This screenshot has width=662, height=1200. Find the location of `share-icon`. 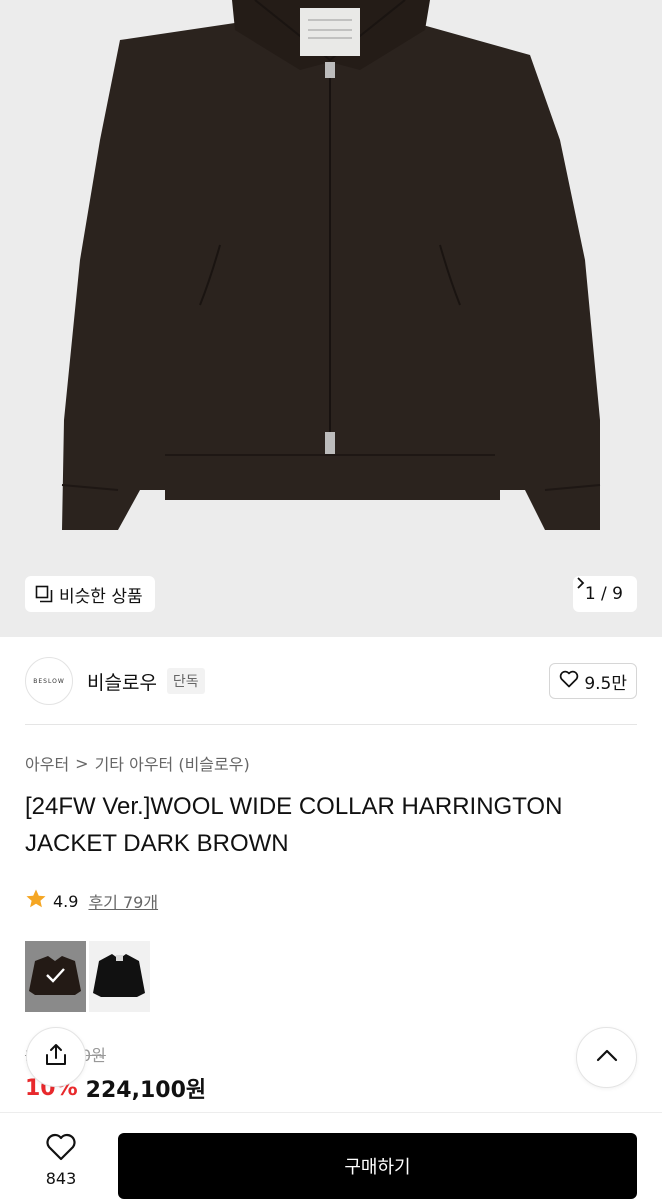

share-icon is located at coordinates (56, 1057).